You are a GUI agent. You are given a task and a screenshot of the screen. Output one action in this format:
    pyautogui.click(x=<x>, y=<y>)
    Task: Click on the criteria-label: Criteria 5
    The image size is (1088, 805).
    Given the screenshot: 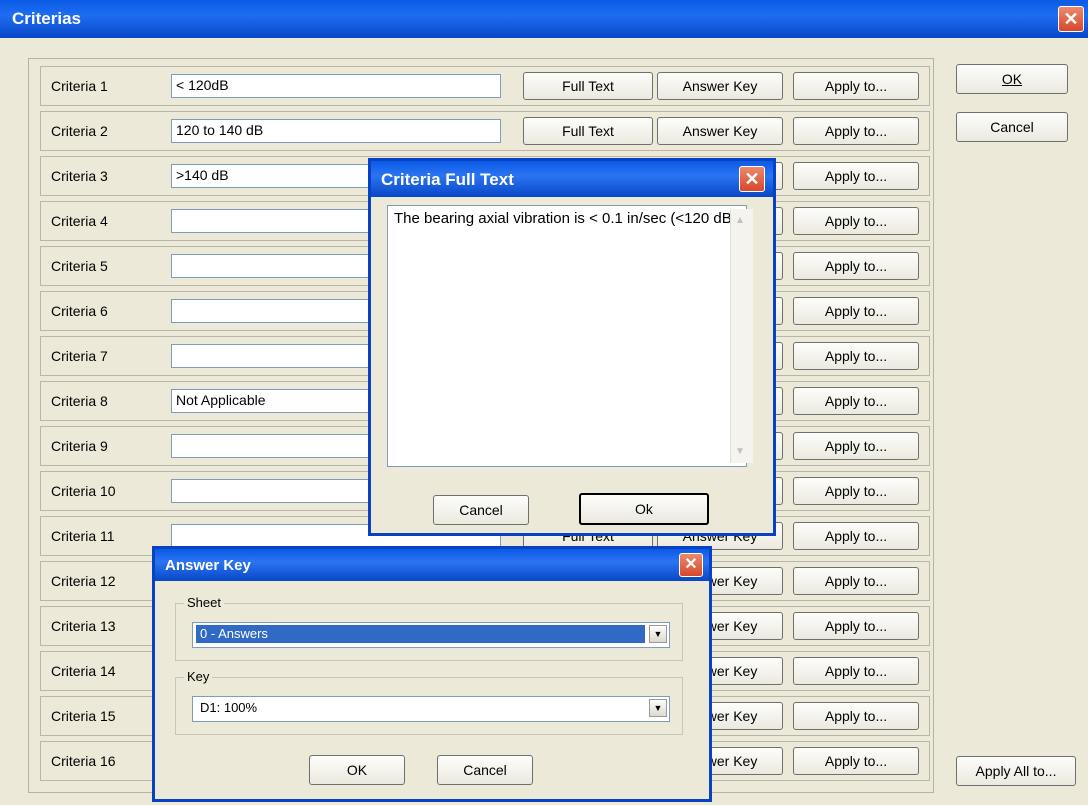 What is the action you would take?
    pyautogui.click(x=79, y=266)
    